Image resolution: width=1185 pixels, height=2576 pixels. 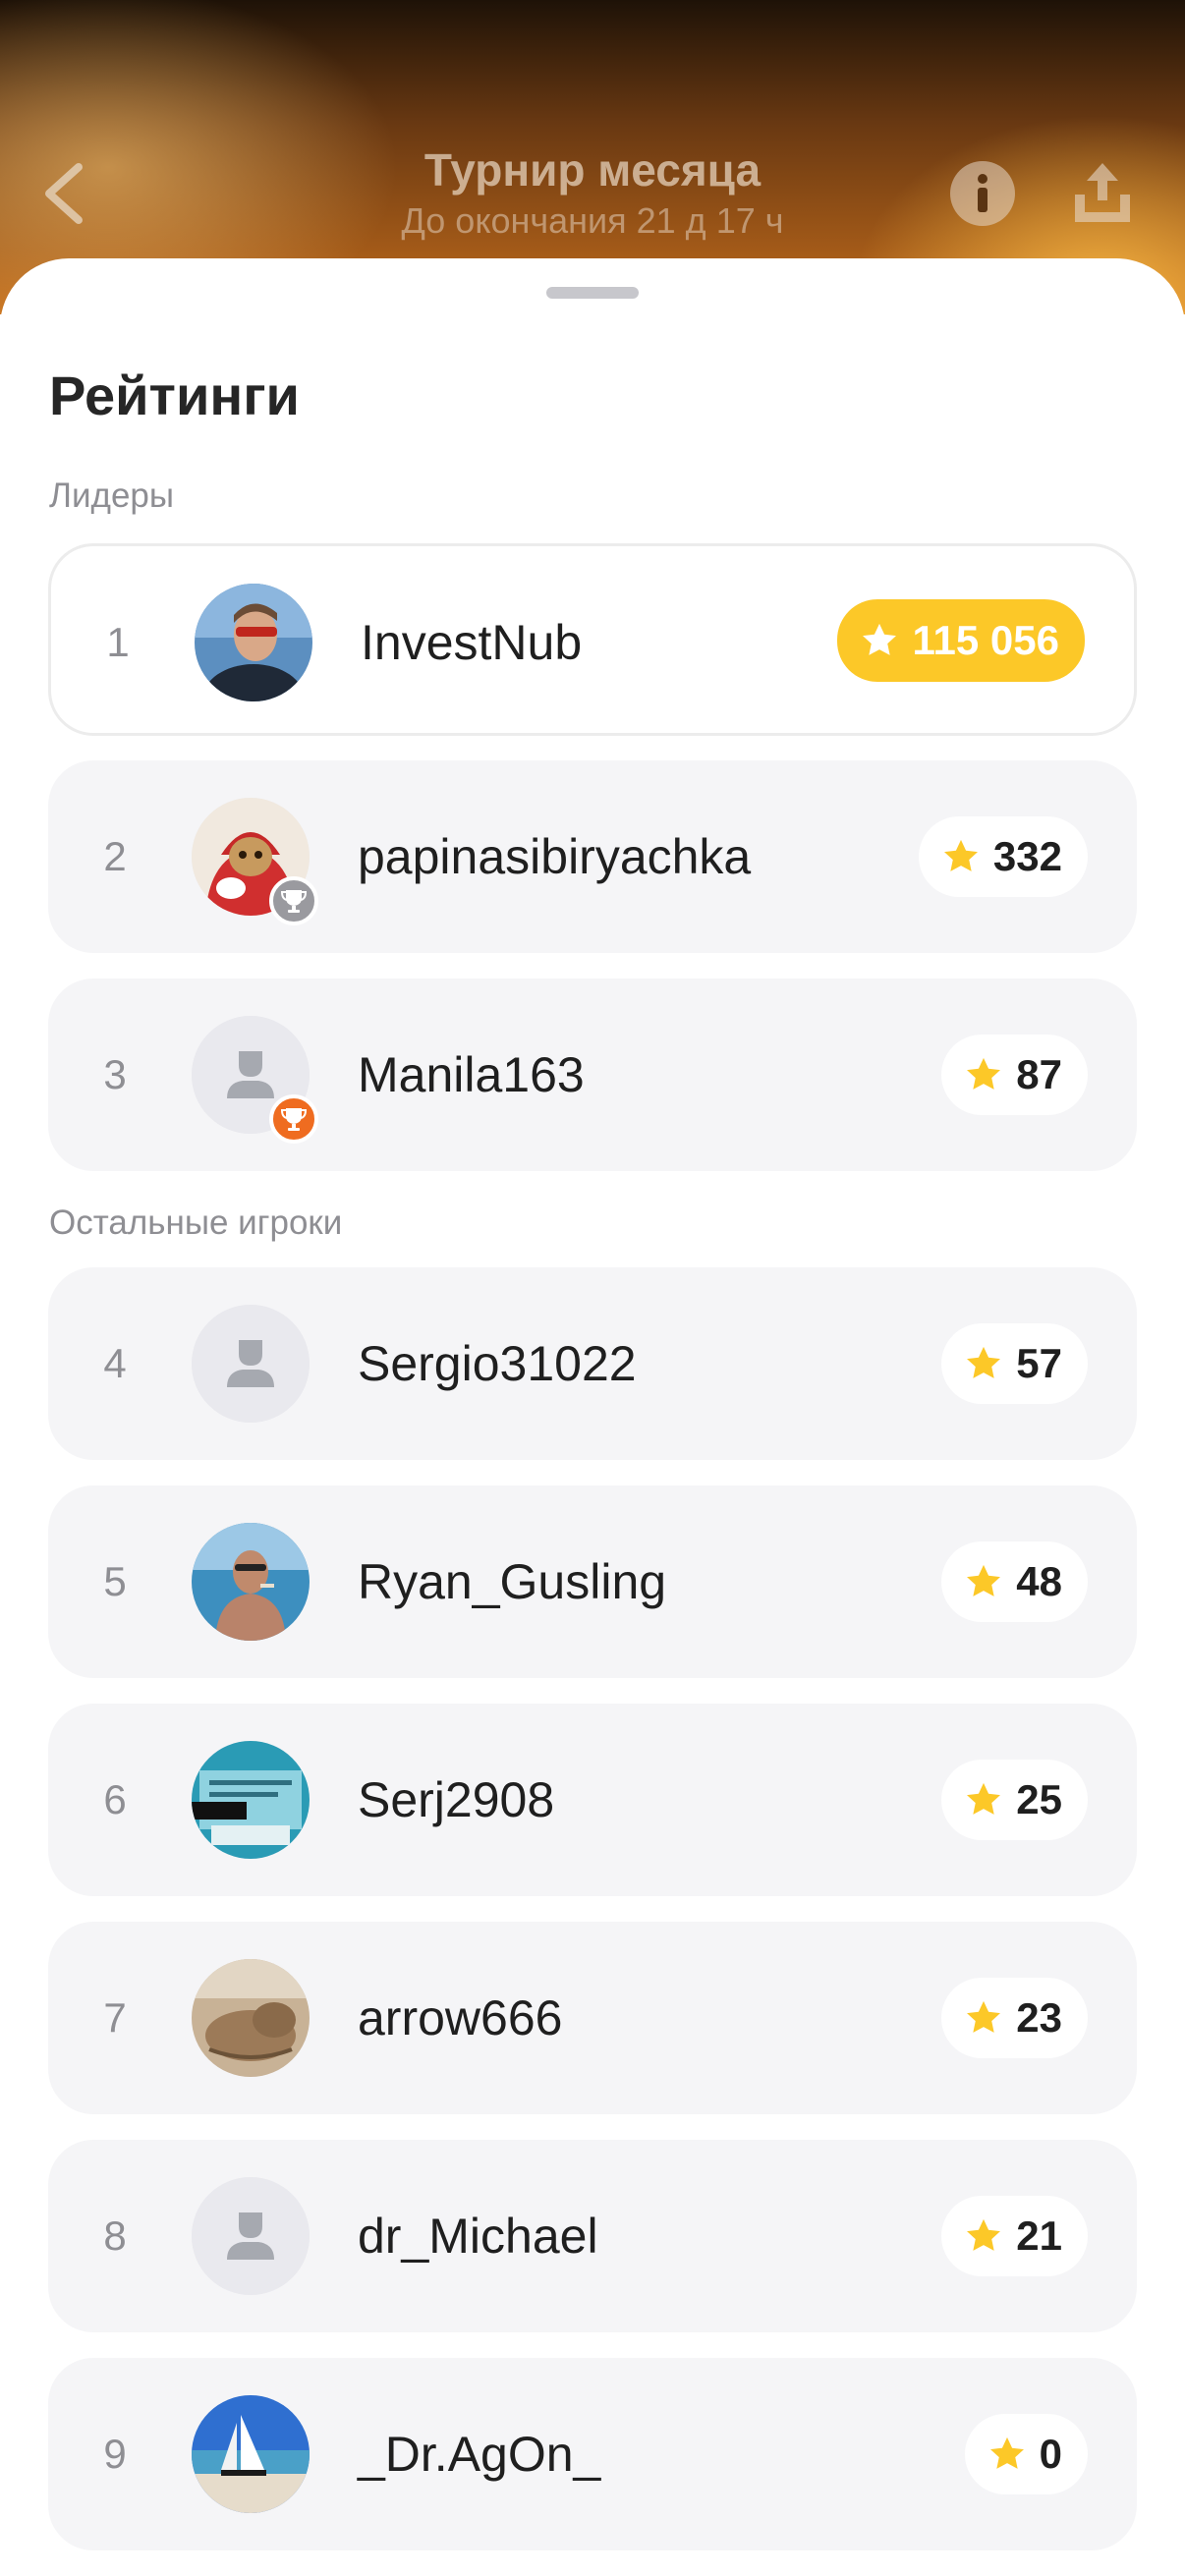 I want to click on score-value: 57, so click(x=1039, y=1363).